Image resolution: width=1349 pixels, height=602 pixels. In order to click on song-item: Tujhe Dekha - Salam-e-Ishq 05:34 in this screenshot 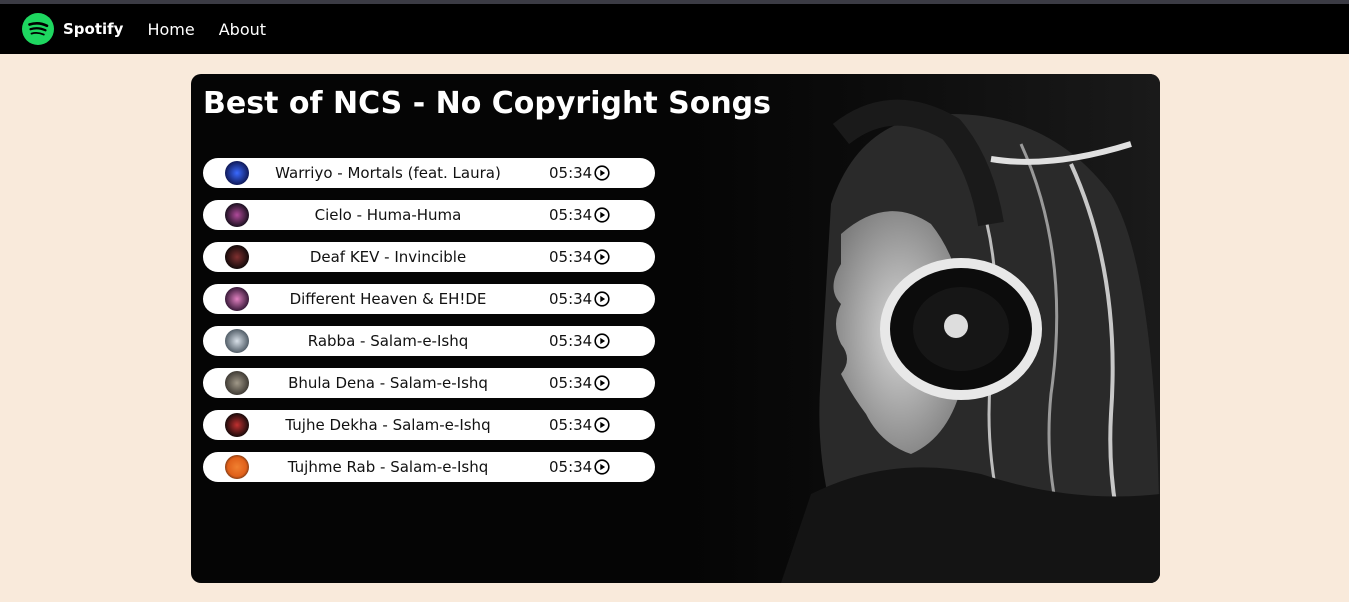, I will do `click(429, 425)`.